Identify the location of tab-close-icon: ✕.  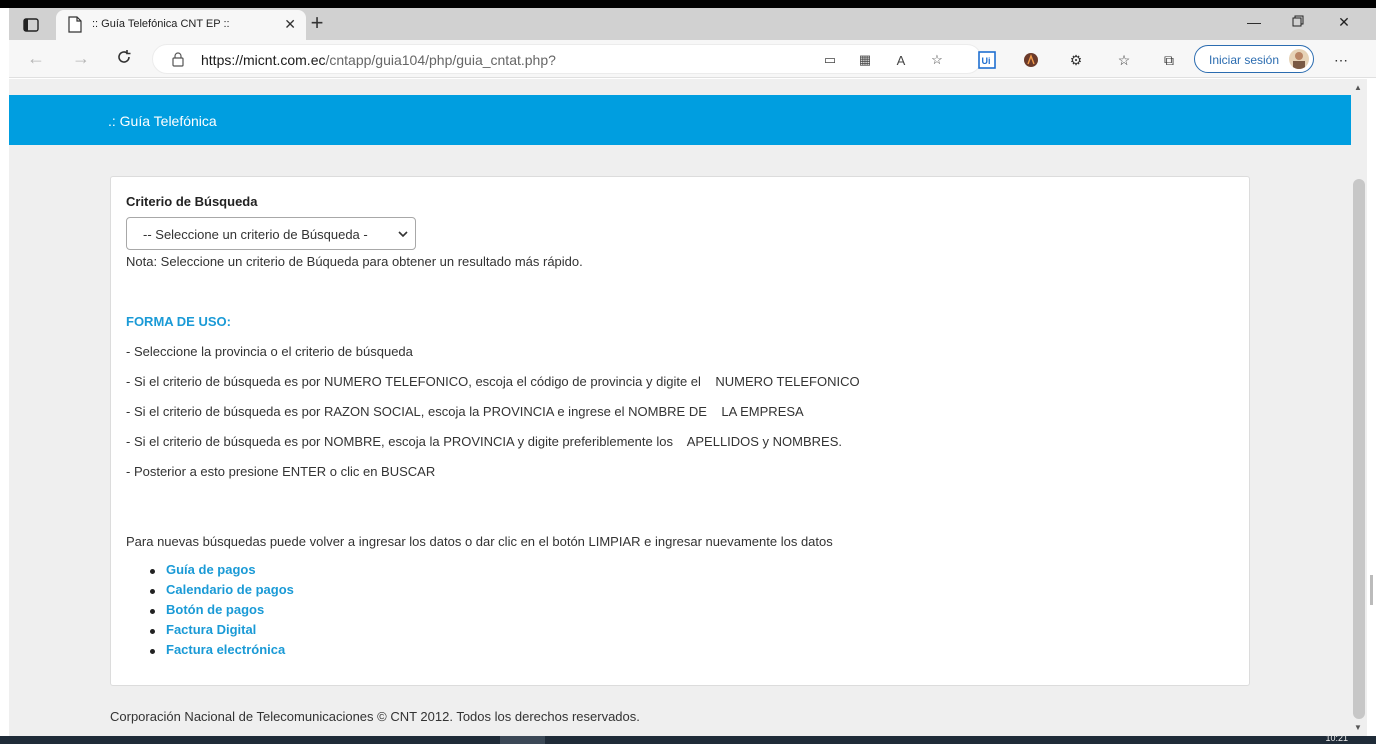
(290, 24).